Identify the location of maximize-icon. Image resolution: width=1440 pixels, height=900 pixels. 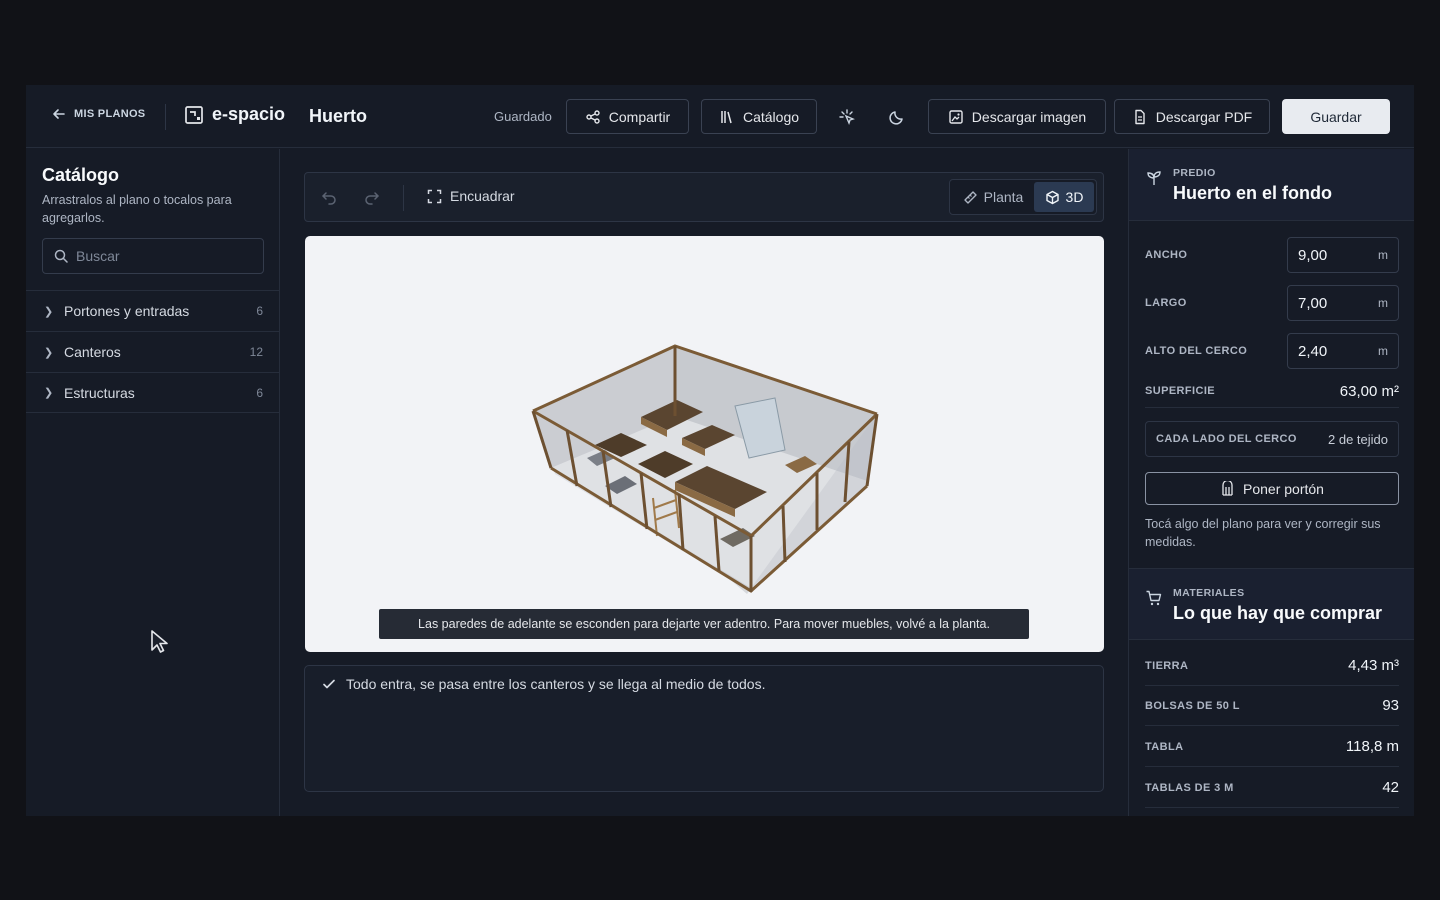
(434, 196).